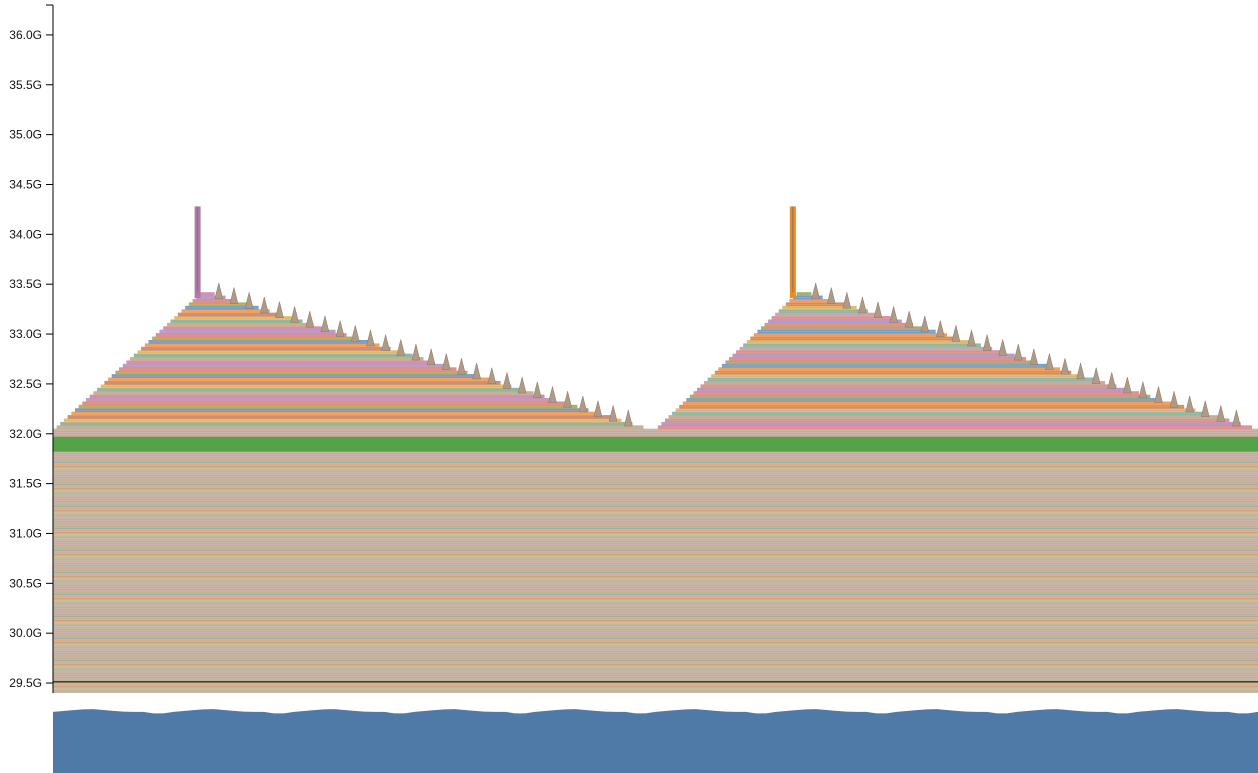 Image resolution: width=1258 pixels, height=773 pixels. I want to click on overview-minimap, so click(655, 741).